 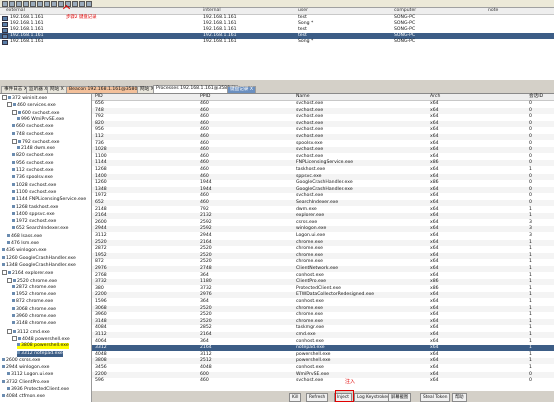 I want to click on process-row: 1144 460 FNPLicensingService.exe x86 0, so click(x=323, y=163).